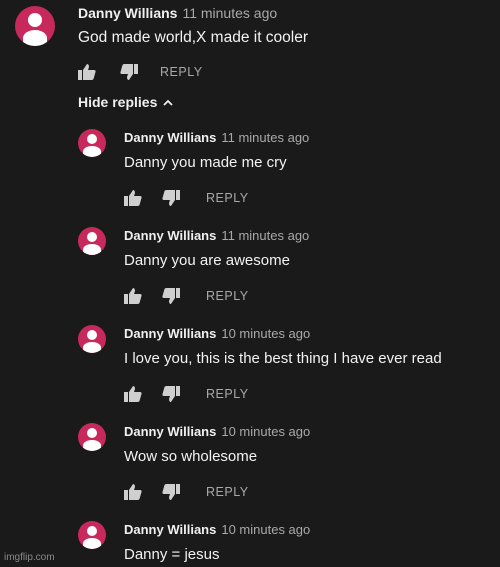  I want to click on comment-text: Danny = jesus, so click(172, 554).